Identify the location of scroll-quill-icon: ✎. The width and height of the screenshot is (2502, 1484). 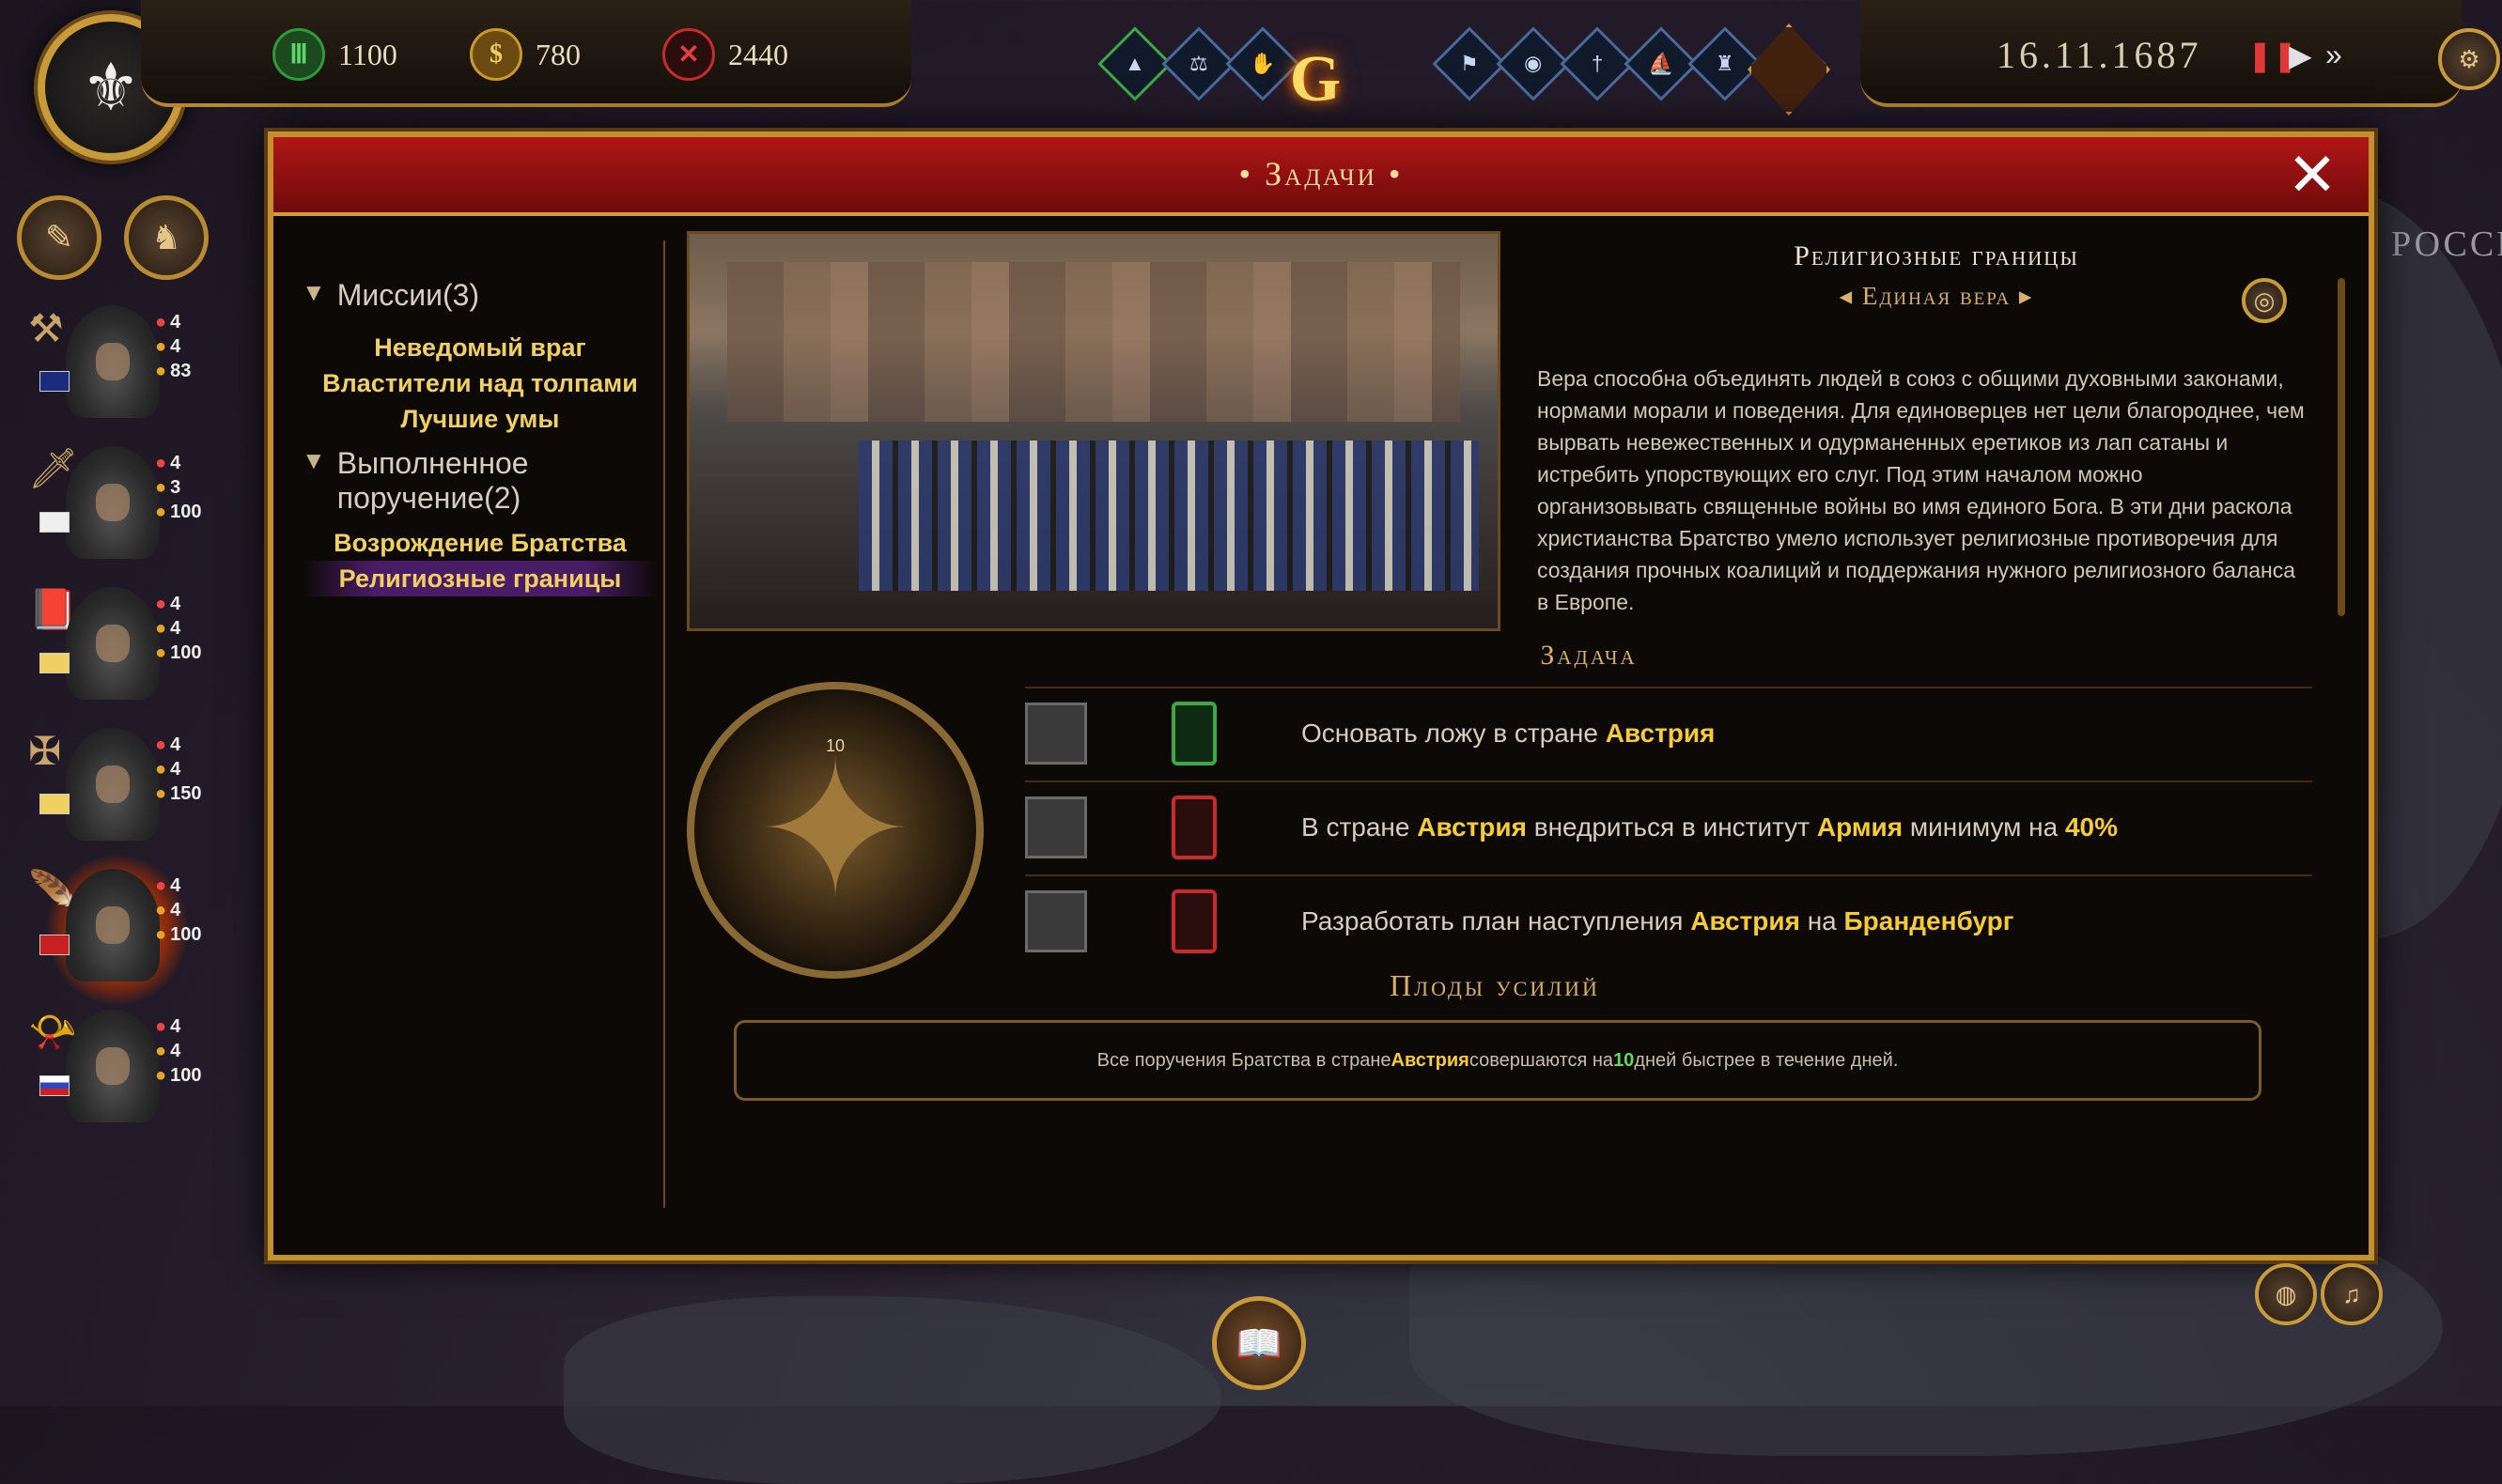
(59, 237).